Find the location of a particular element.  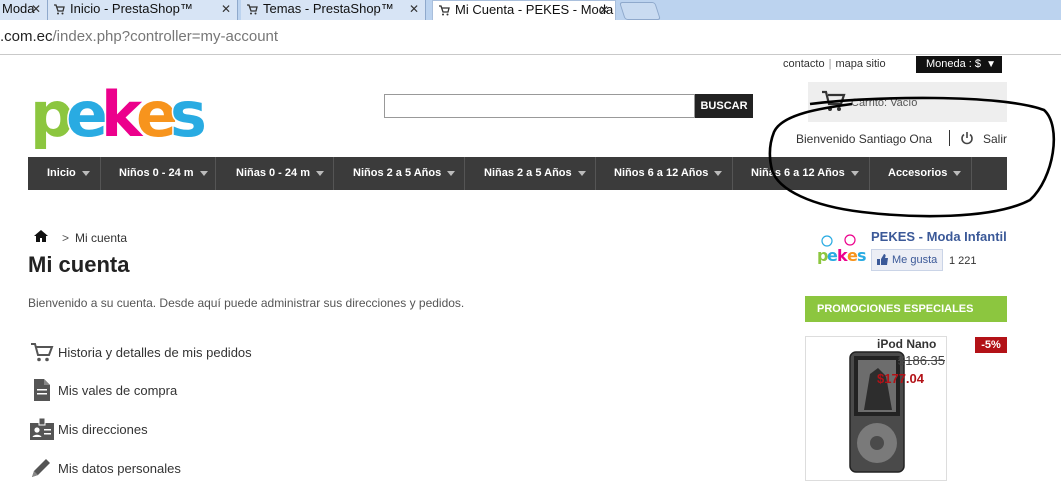

menu-item-inicio: Inicio is located at coordinates (64, 173).